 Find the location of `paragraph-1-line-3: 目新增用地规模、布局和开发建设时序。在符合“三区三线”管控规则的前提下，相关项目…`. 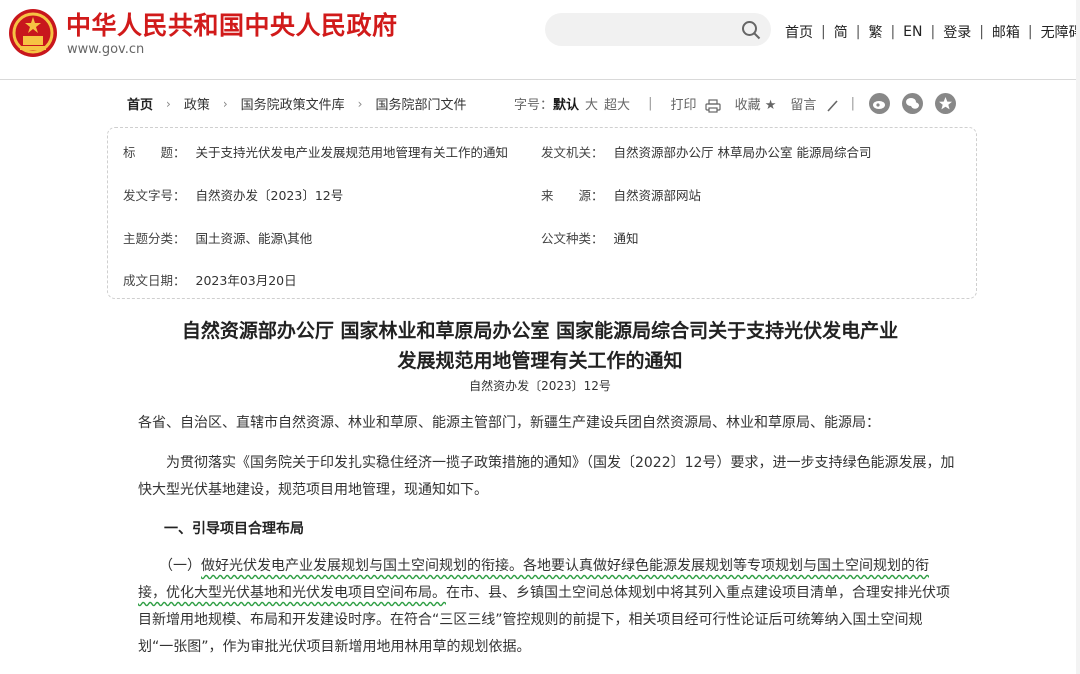

paragraph-1-line-3: 目新增用地规模、布局和开发建设时序。在符合“三区三线”管控规则的前提下，相关项目… is located at coordinates (530, 620).